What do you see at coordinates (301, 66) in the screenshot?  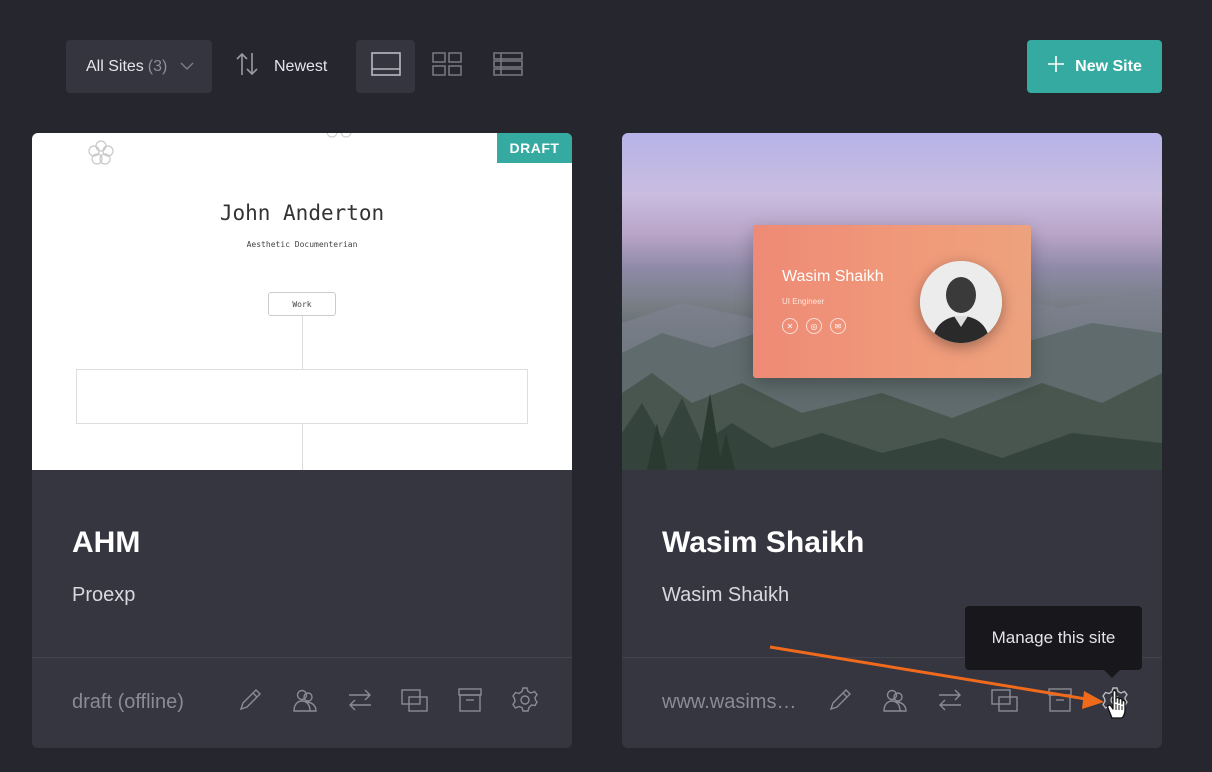 I see `sort-label: Newest` at bounding box center [301, 66].